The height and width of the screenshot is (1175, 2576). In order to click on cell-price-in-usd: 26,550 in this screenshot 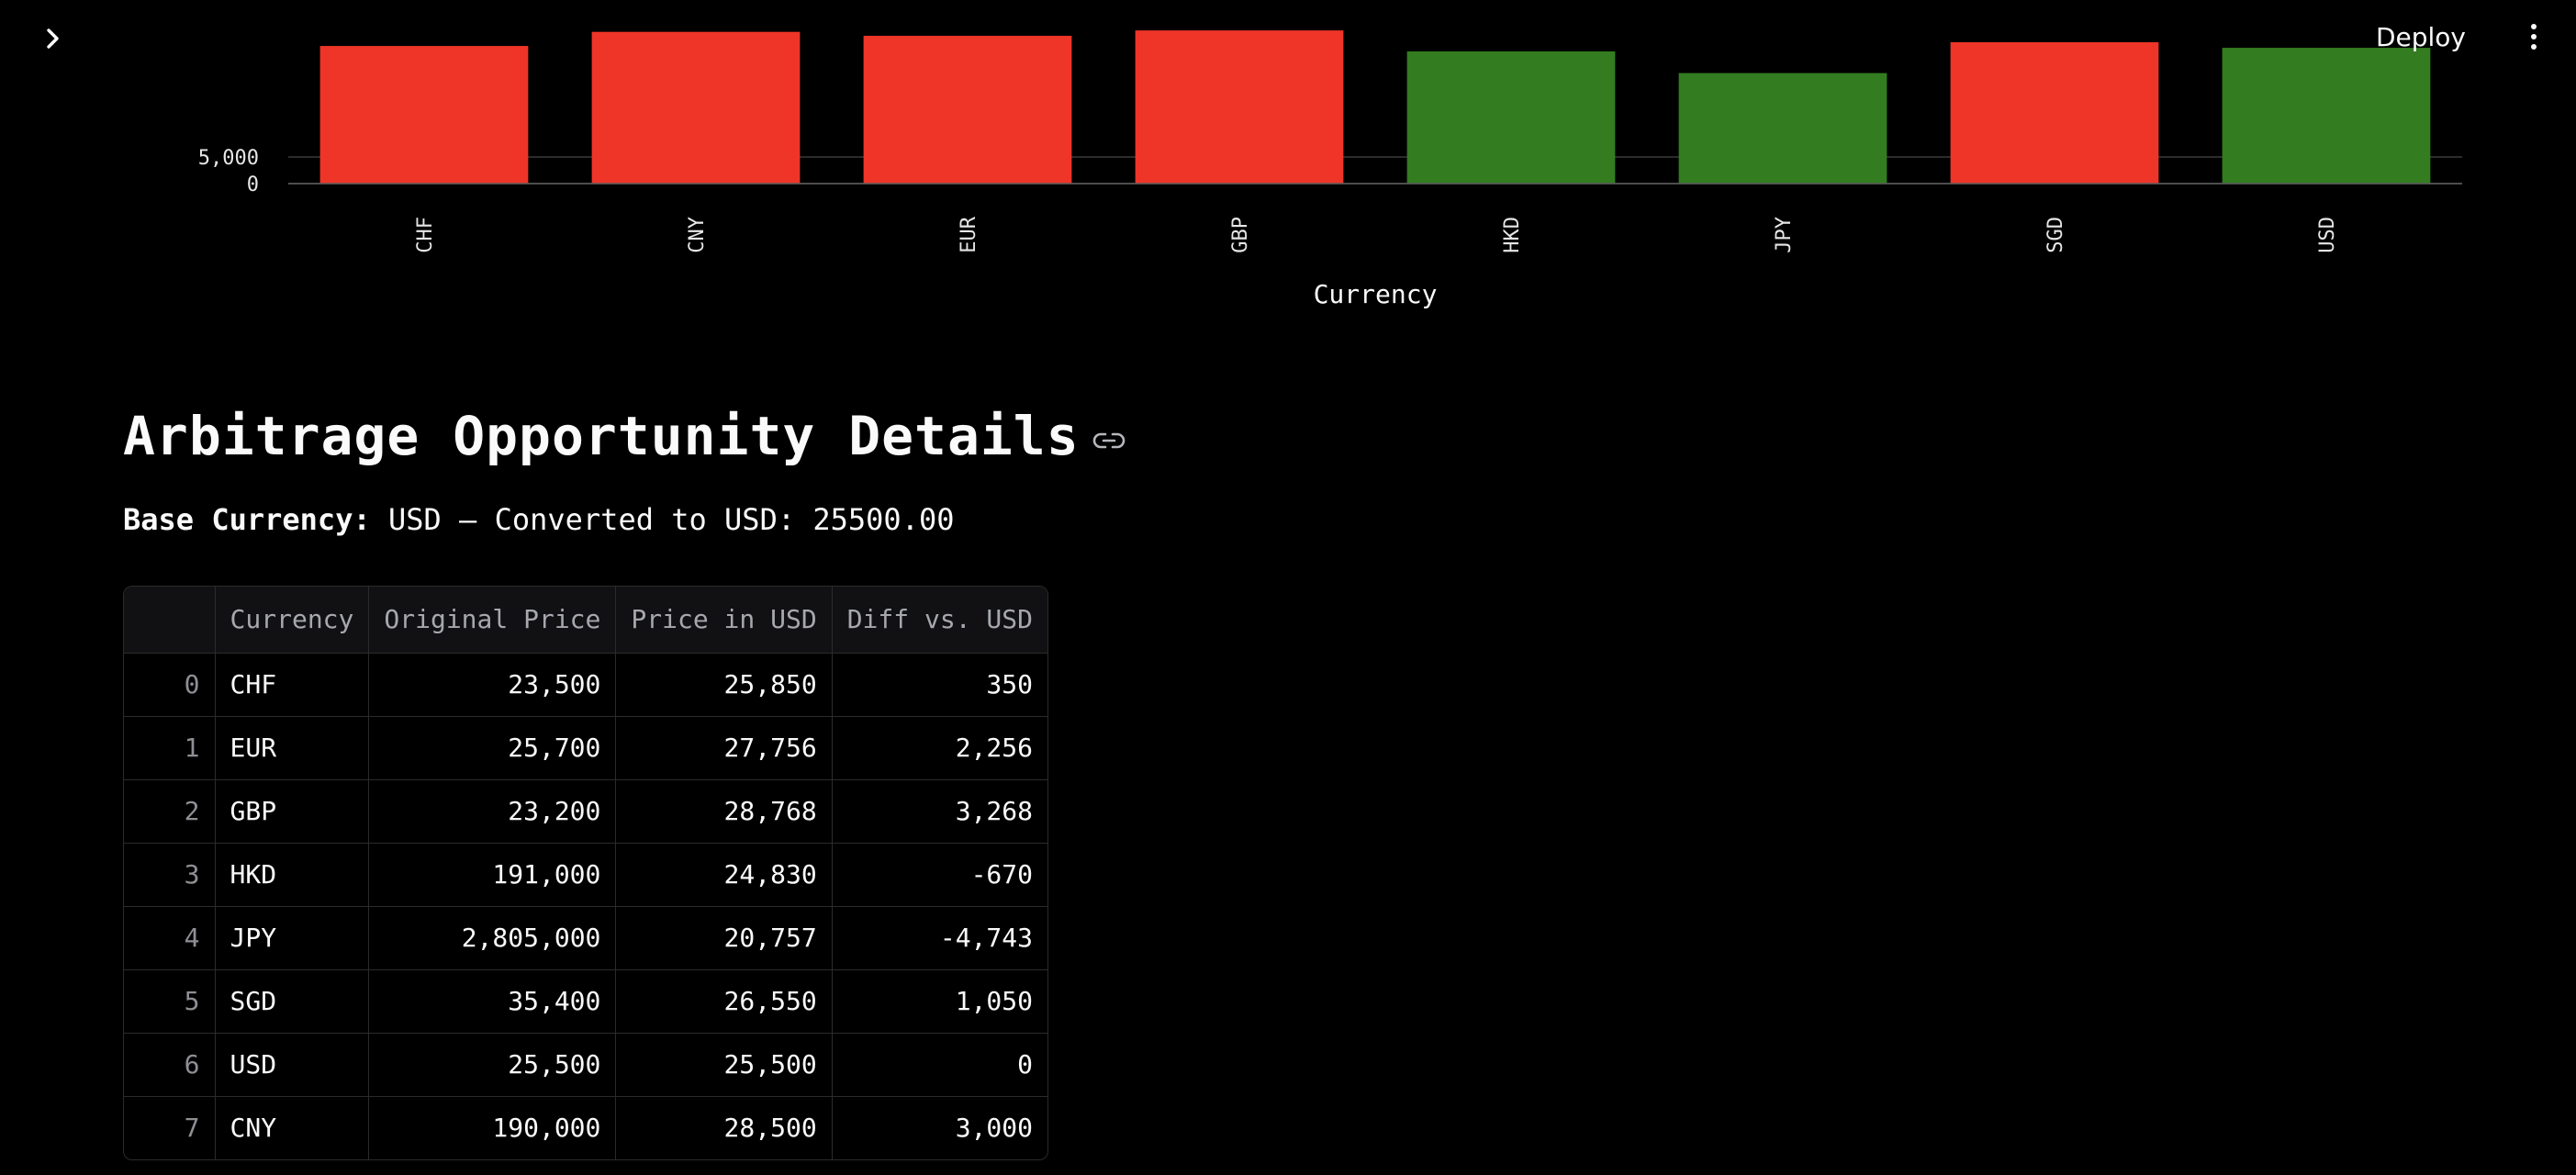, I will do `click(724, 1001)`.